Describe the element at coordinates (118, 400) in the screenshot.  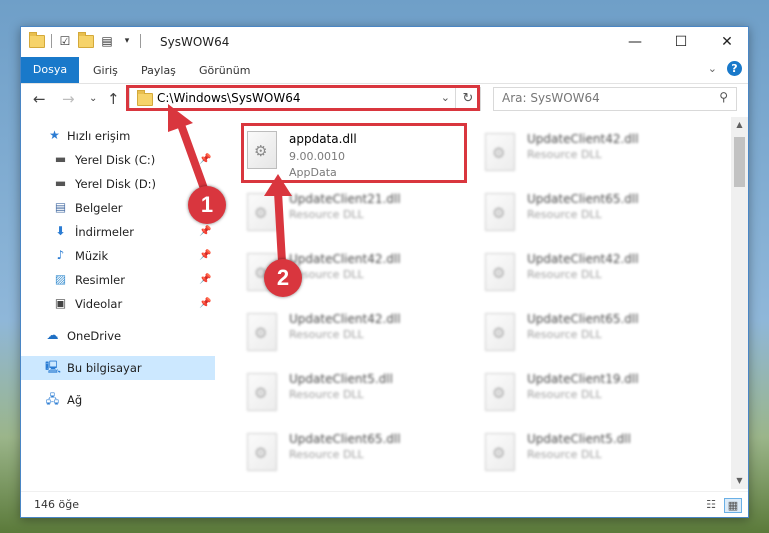
I see `sidebar-item-network: 🖧 Ağ` at that location.